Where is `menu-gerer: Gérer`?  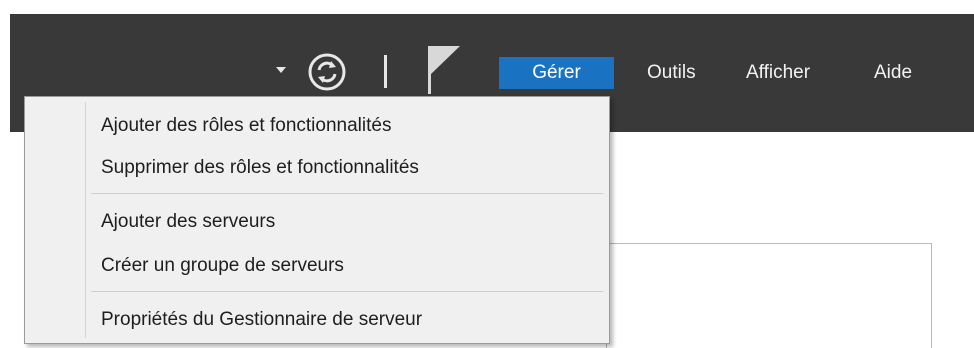 menu-gerer: Gérer is located at coordinates (556, 73).